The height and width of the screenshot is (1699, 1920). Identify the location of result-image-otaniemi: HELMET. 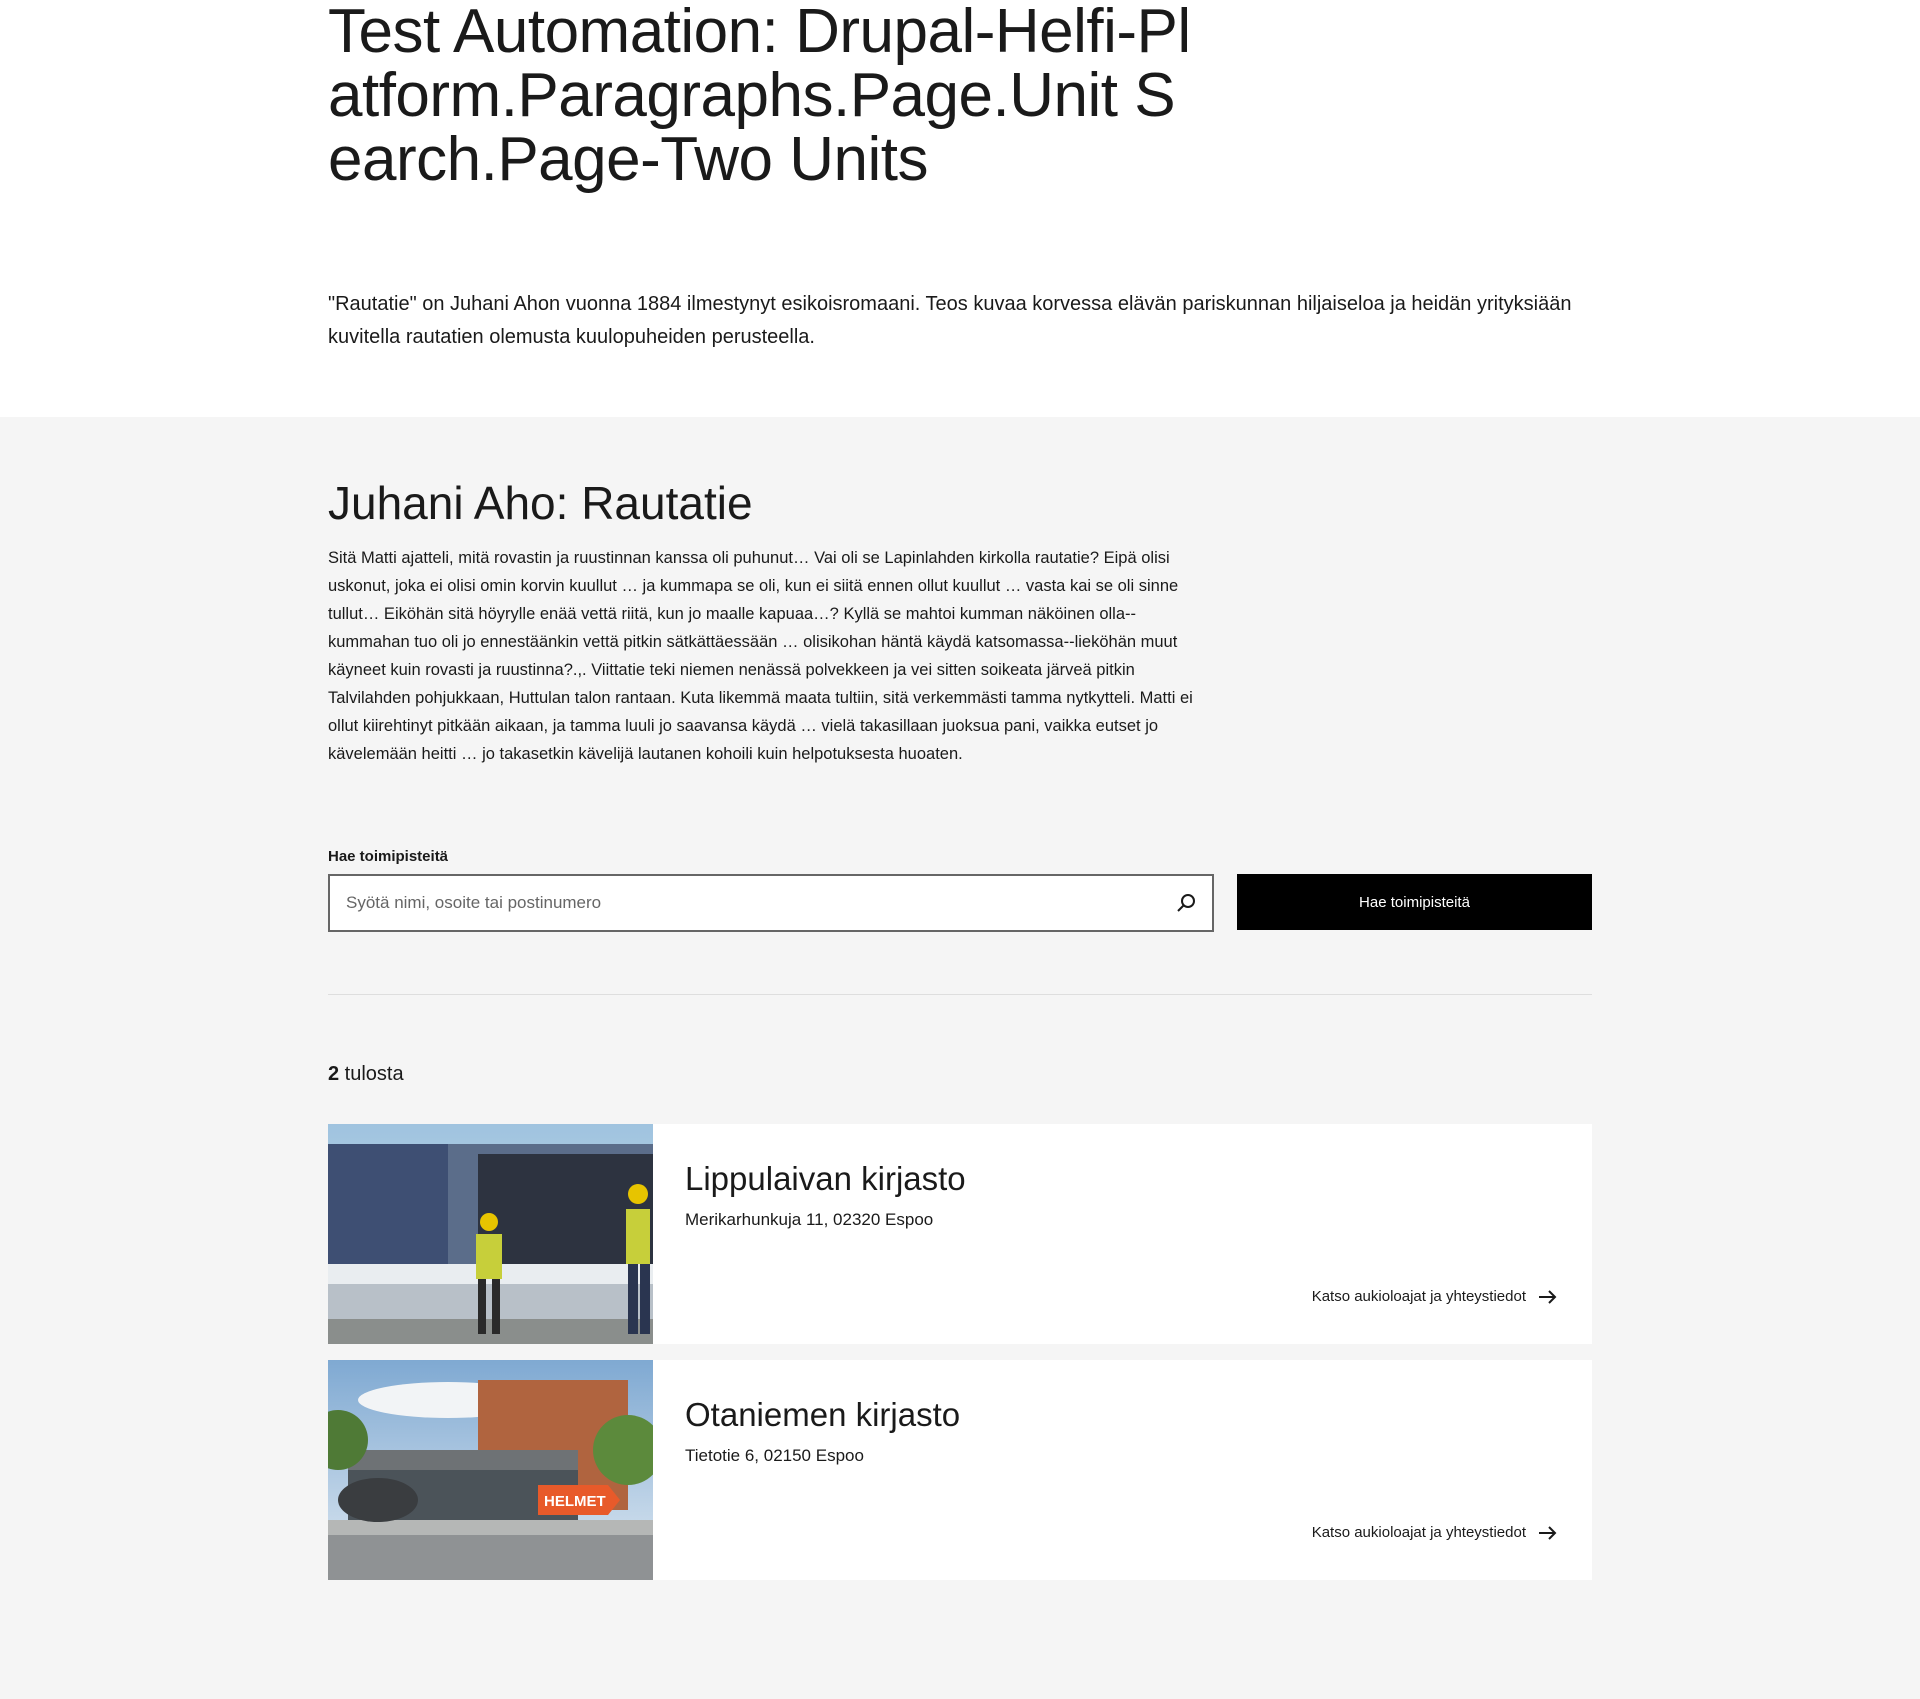
(490, 1470).